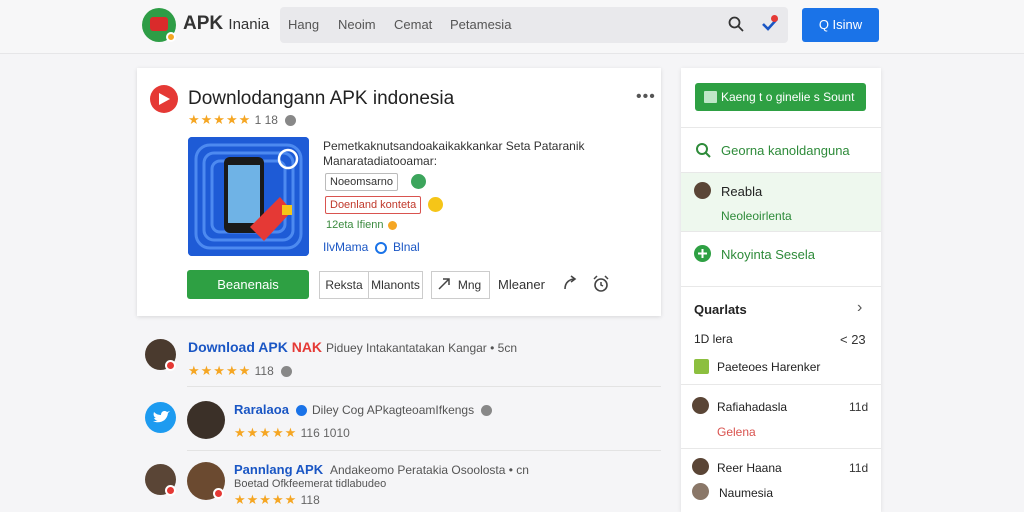 This screenshot has width=1024, height=512. I want to click on user-sub: Gelena, so click(736, 432).